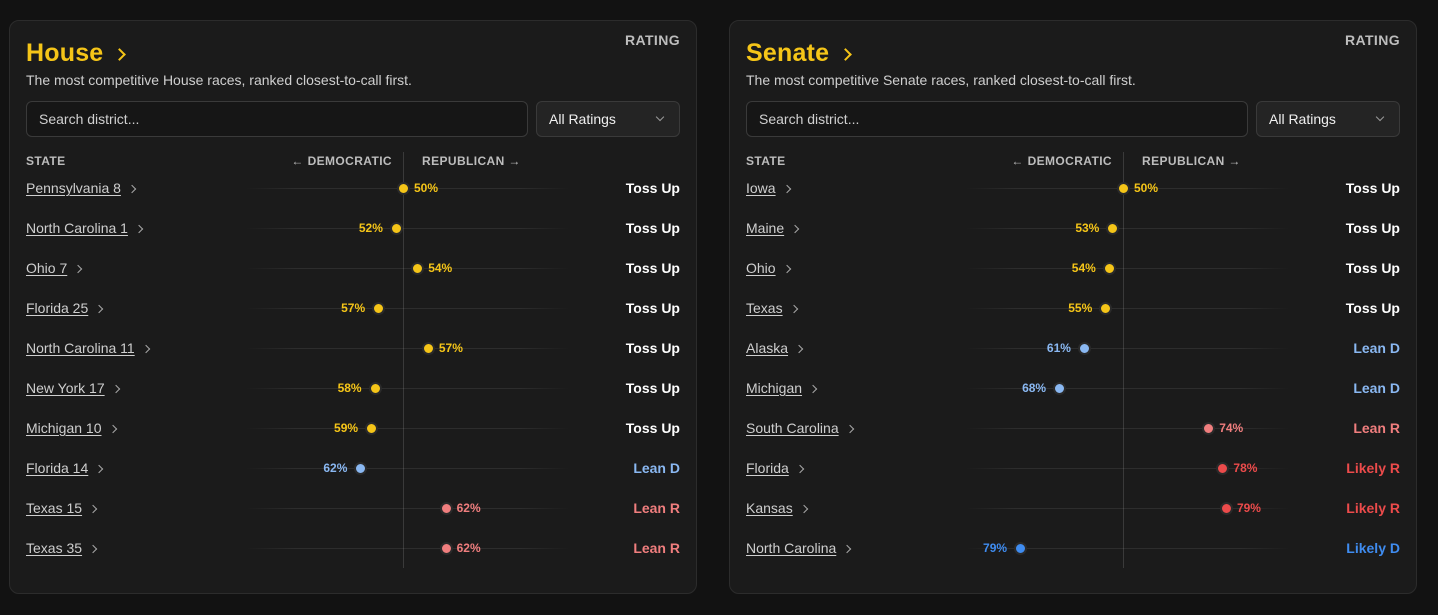 This screenshot has height=615, width=1438. What do you see at coordinates (297, 161) in the screenshot?
I see `arrow-left-icon: ←` at bounding box center [297, 161].